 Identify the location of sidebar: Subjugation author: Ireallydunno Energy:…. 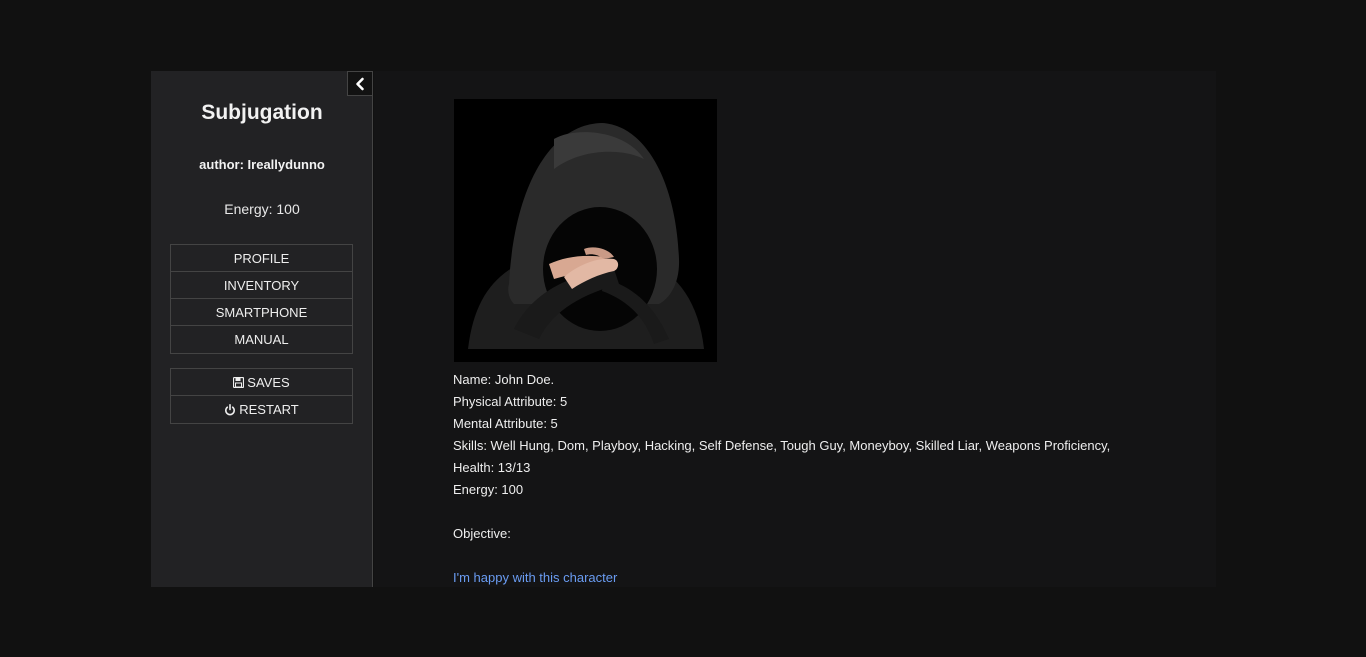
(262, 329).